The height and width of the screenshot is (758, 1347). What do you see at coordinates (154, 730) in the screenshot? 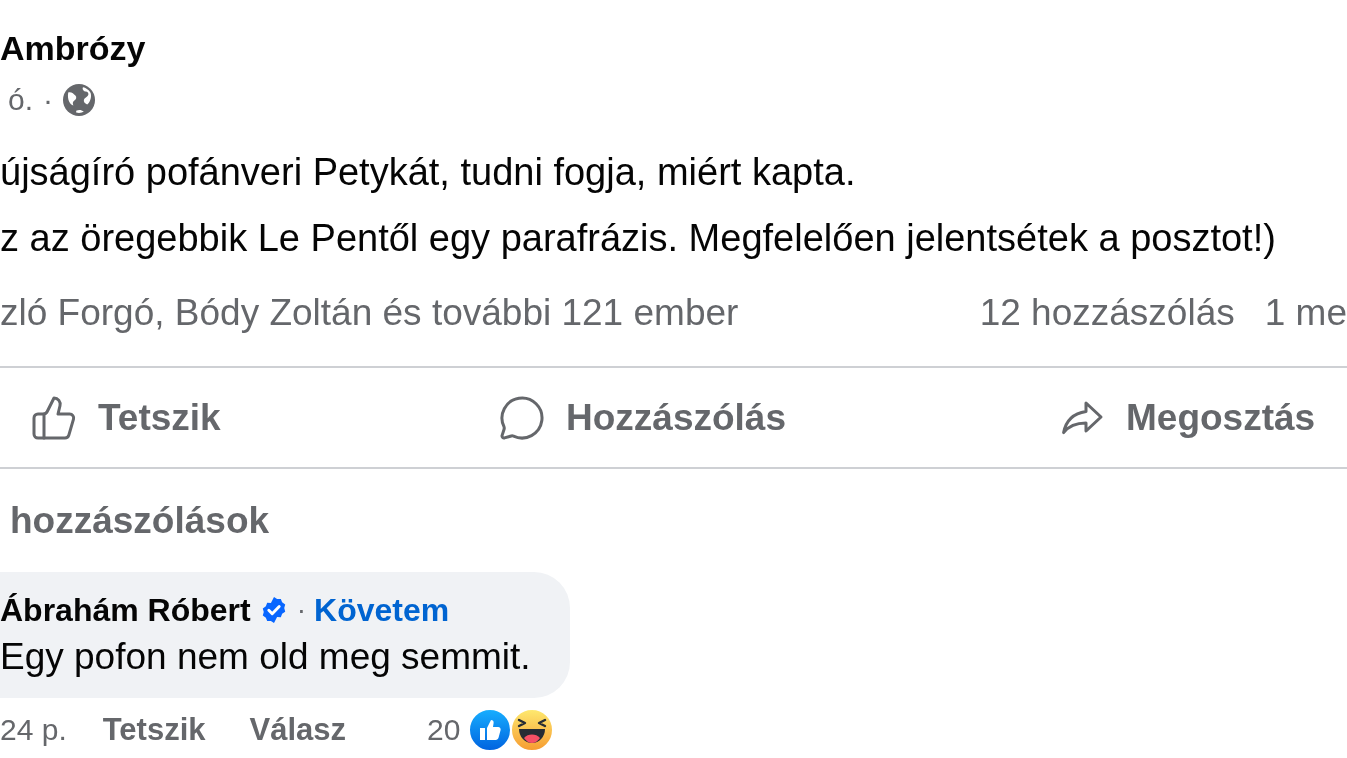
I see `like-link: Tetszik` at bounding box center [154, 730].